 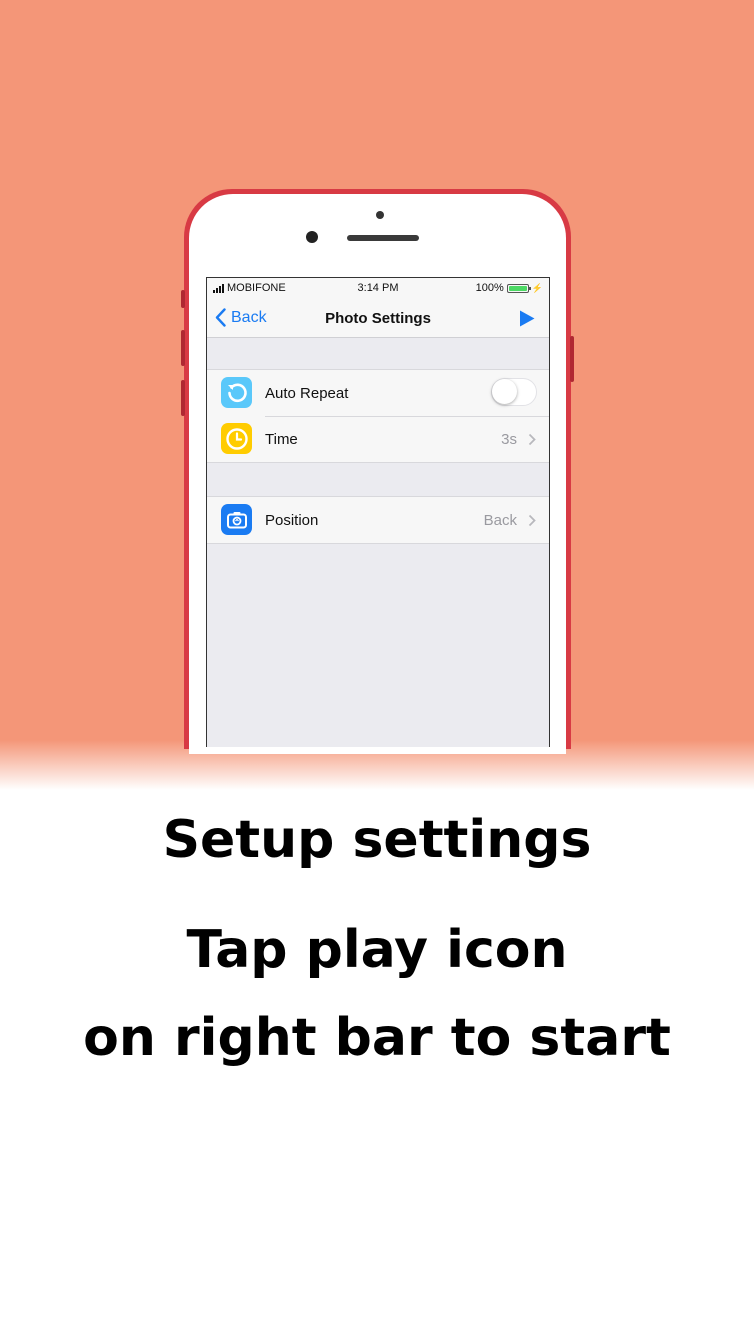 What do you see at coordinates (500, 520) in the screenshot?
I see `position-value: Back` at bounding box center [500, 520].